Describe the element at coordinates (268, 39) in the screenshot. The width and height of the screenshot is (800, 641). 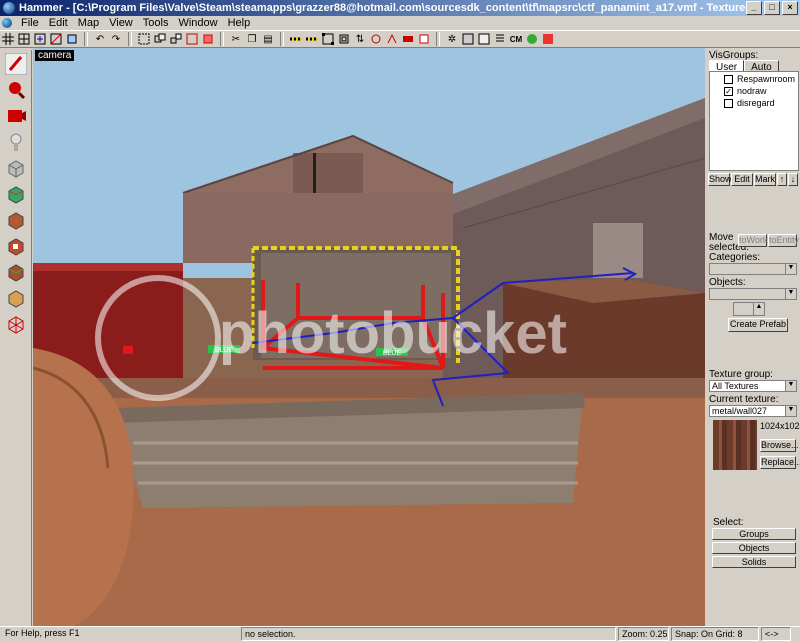
I see `paste-icon: ▤` at that location.